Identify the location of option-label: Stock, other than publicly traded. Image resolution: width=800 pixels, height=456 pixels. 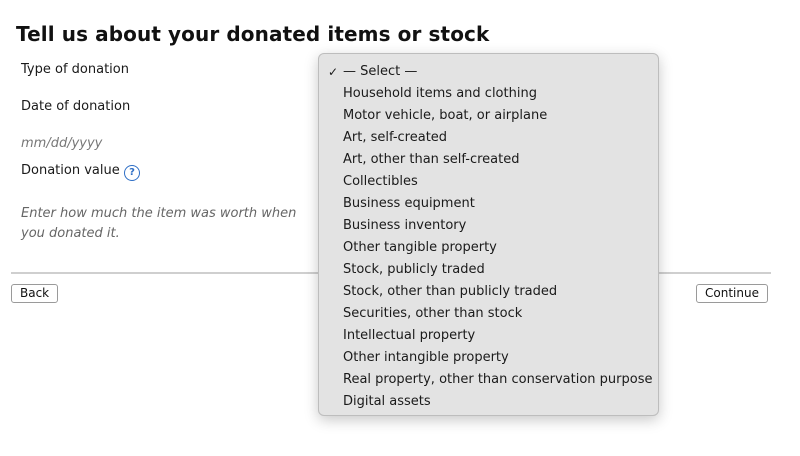
(450, 291).